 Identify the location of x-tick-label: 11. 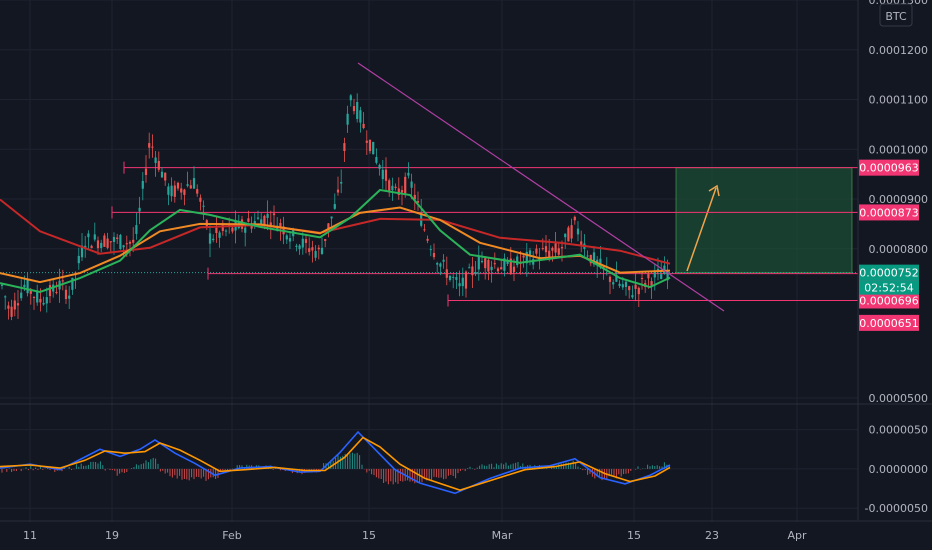
(30, 535).